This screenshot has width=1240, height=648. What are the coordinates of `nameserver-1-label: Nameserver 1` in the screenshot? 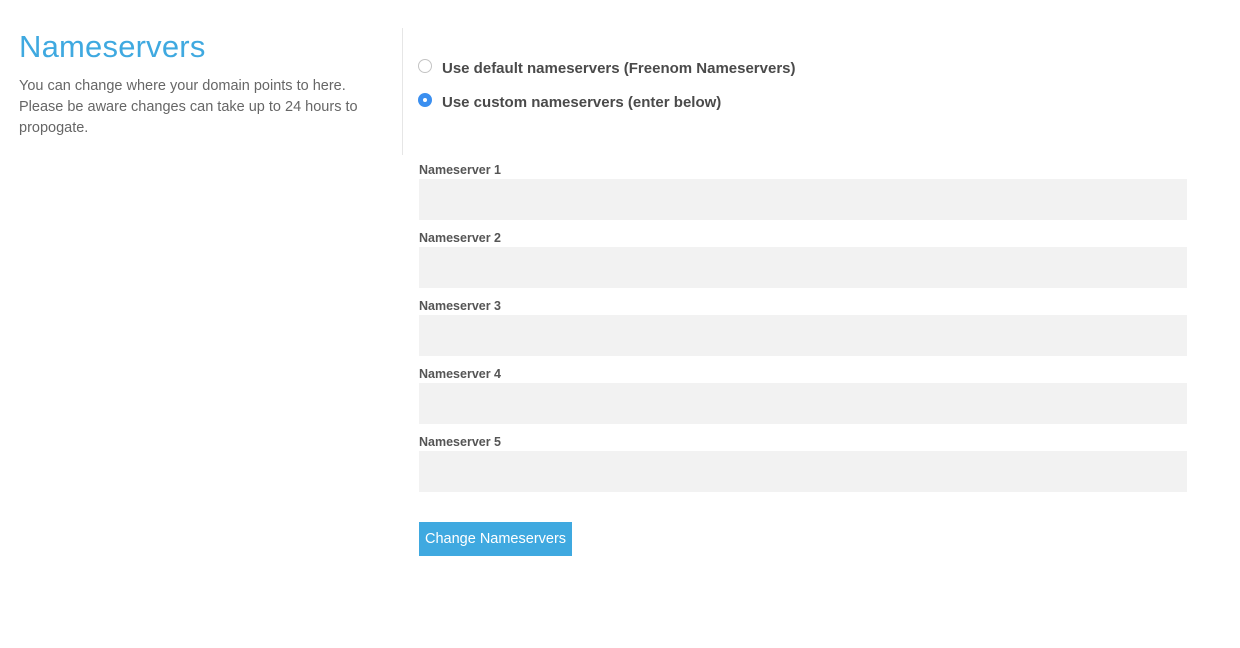 It's located at (460, 170).